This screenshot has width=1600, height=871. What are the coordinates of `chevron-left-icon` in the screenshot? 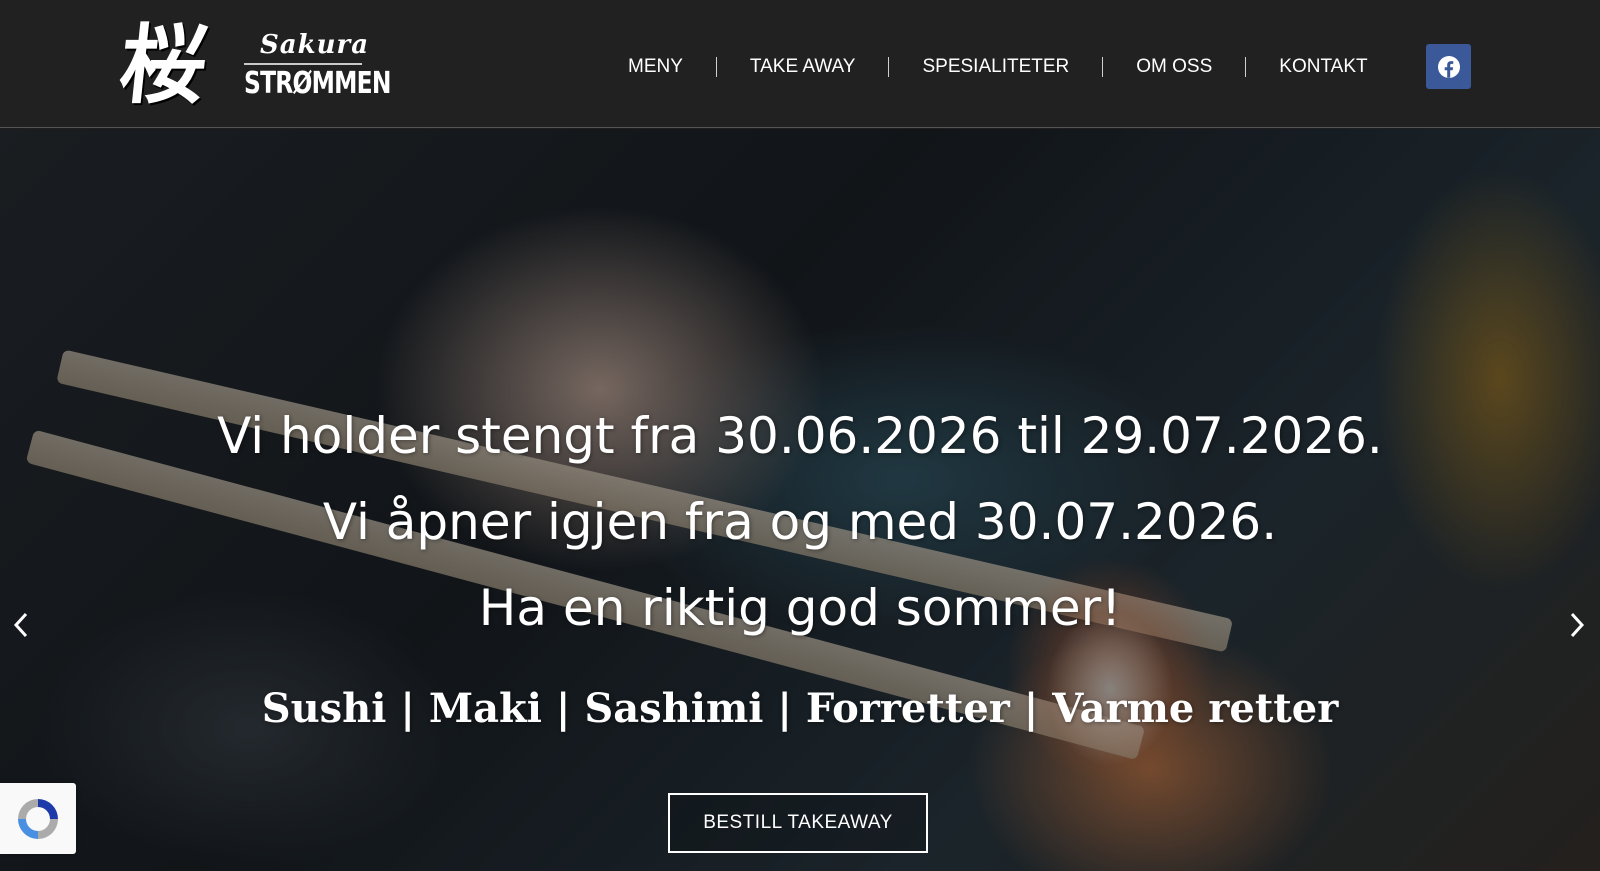 It's located at (20, 625).